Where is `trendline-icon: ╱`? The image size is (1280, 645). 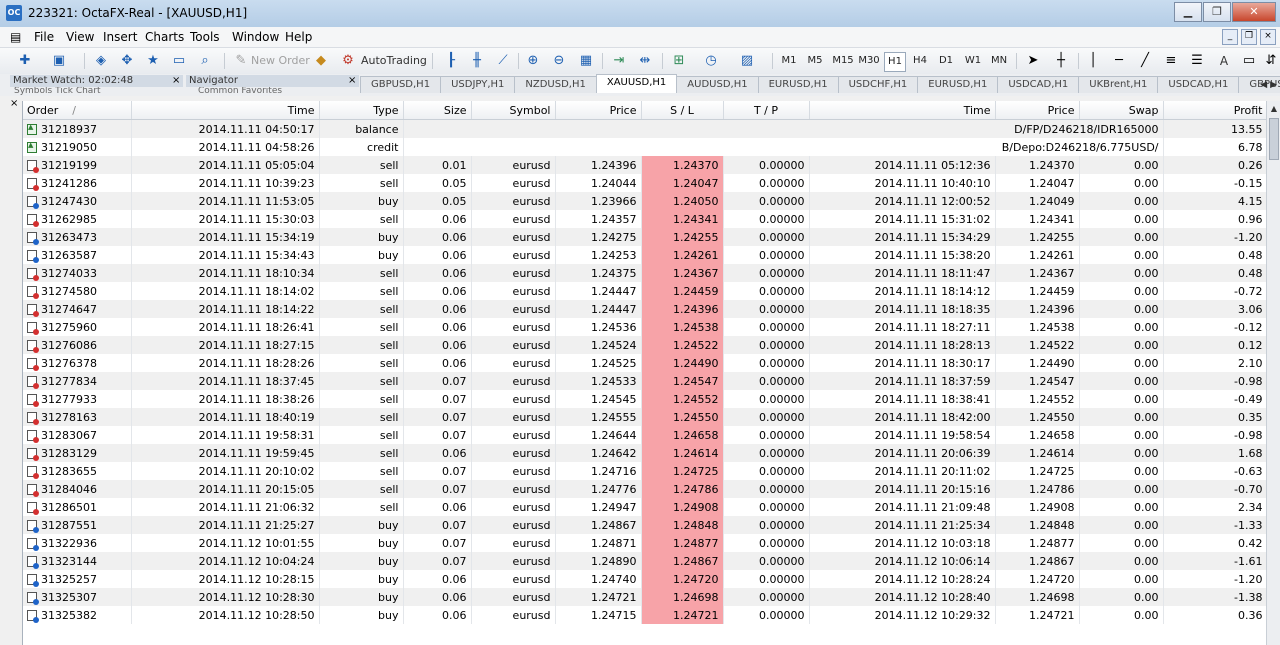
trendline-icon: ╱ is located at coordinates (1145, 61).